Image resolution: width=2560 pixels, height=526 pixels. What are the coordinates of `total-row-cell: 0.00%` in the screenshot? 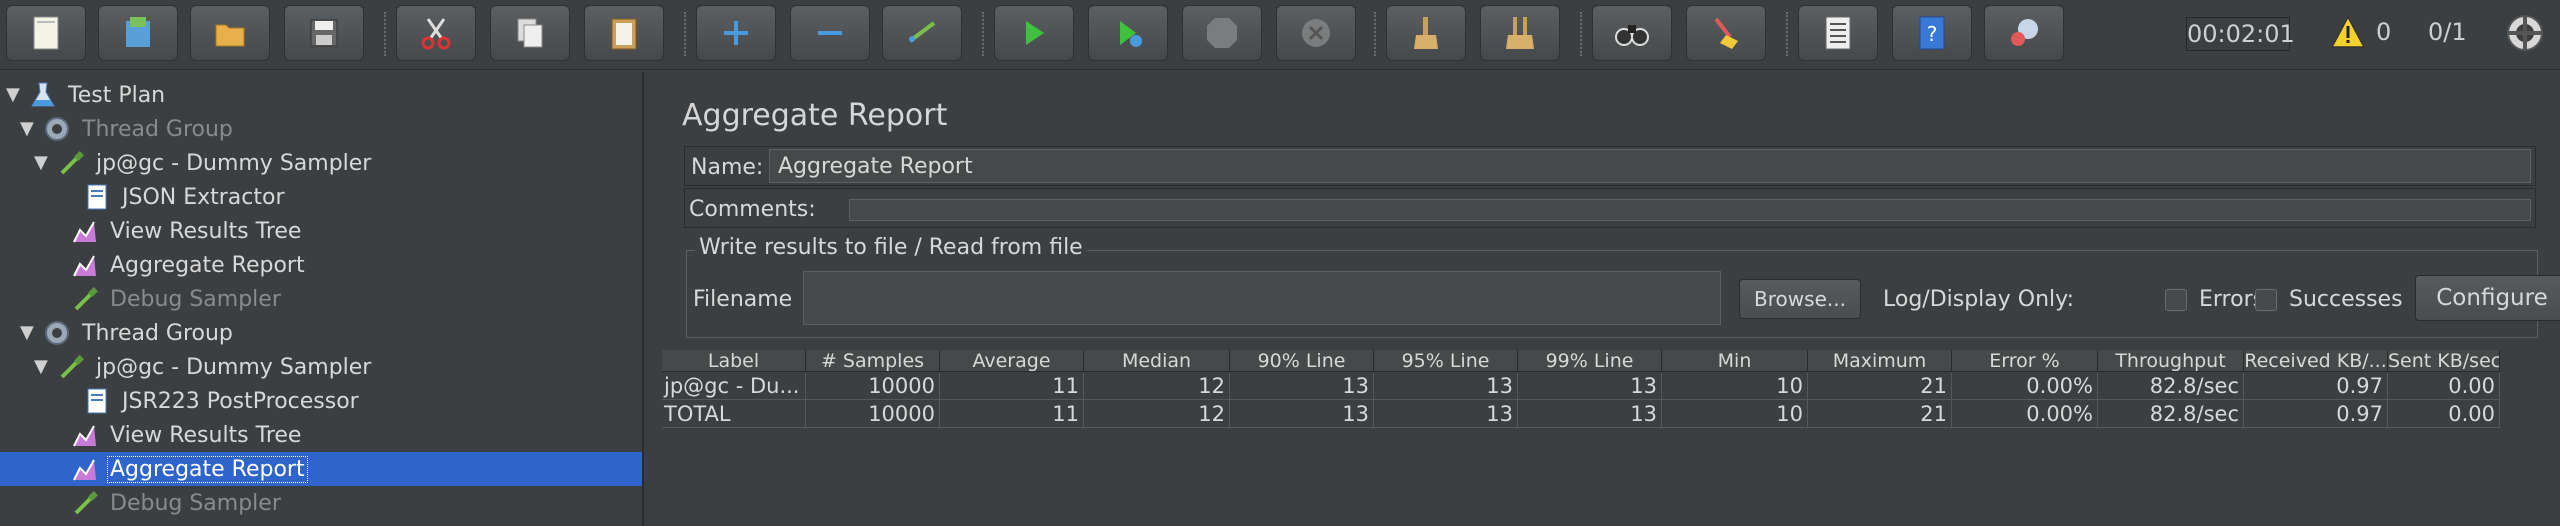 It's located at (2025, 414).